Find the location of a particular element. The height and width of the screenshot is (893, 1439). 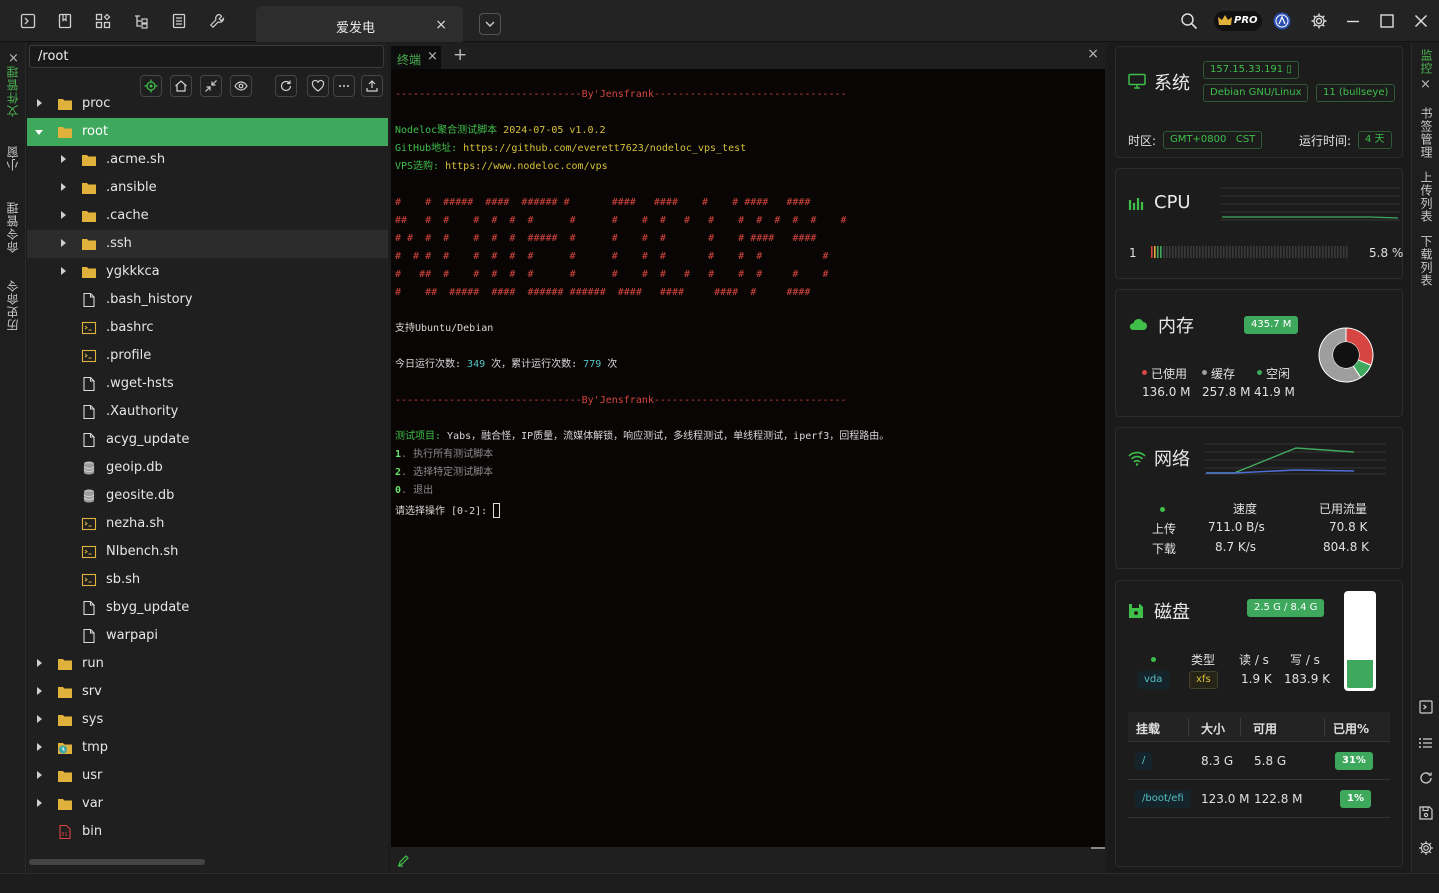

tree-item-proc: proc is located at coordinates (207, 104).